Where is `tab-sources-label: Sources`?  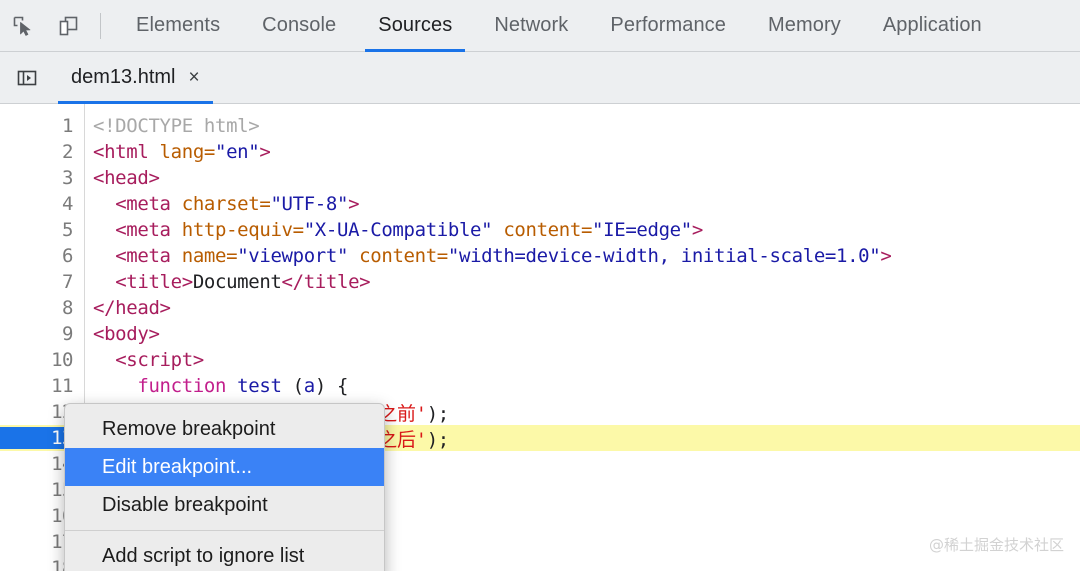
tab-sources-label: Sources is located at coordinates (415, 25).